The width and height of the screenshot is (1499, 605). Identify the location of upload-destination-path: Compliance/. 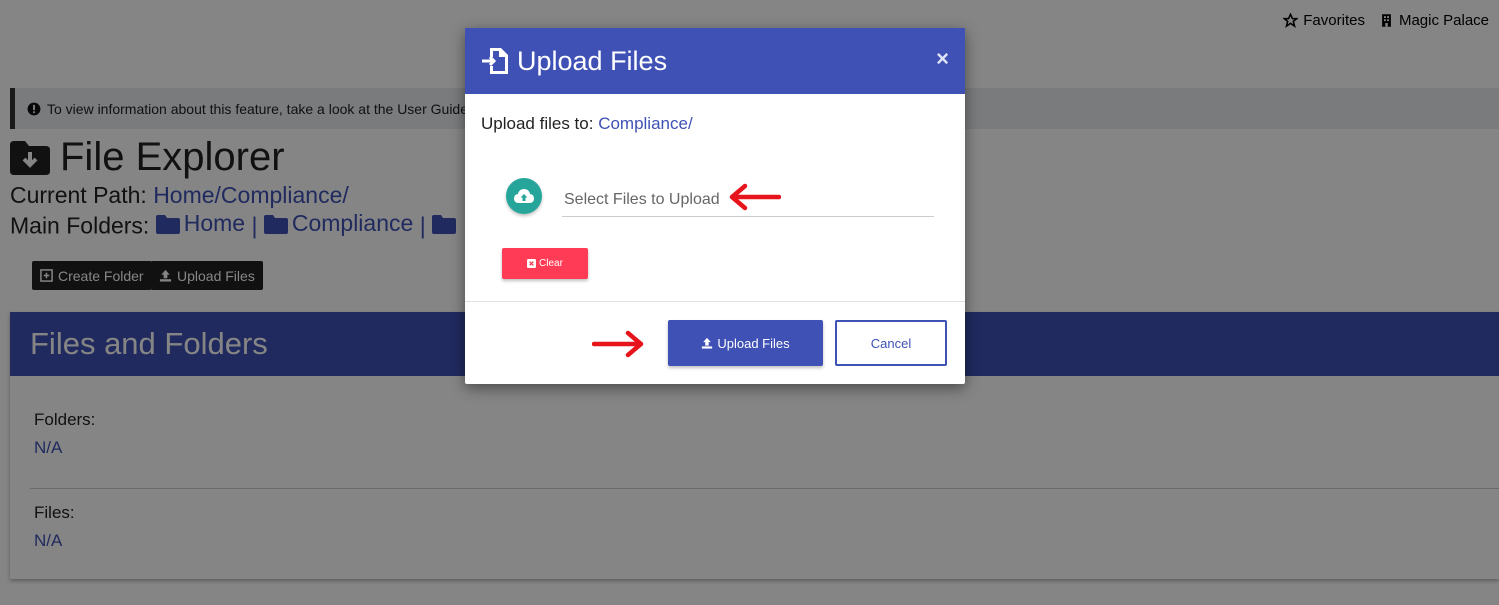
(645, 123).